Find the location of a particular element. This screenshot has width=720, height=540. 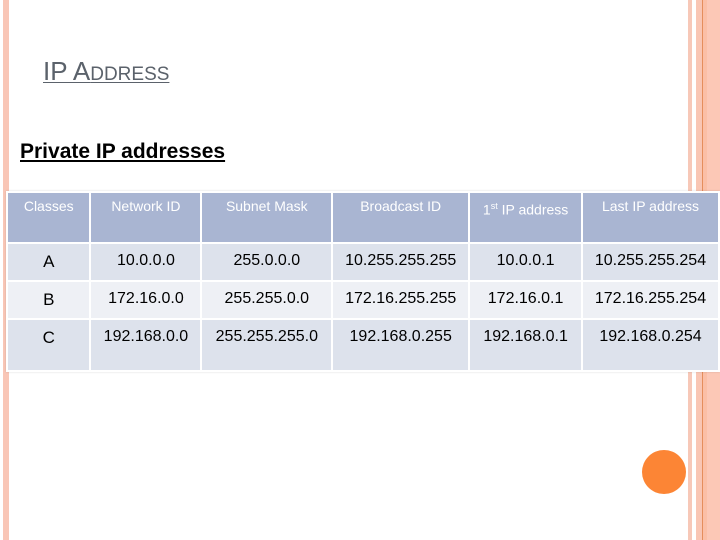

header-classes: Classes is located at coordinates (49, 217).